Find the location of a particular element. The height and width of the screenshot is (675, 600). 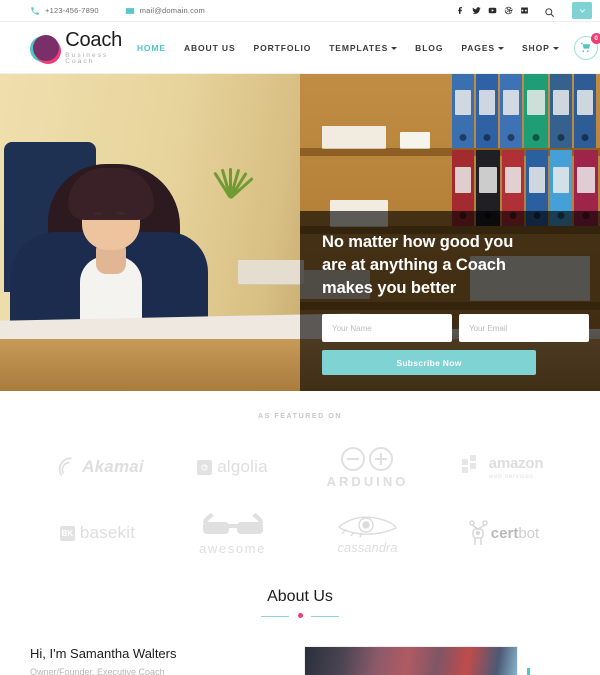

flickr-icon is located at coordinates (524, 10).